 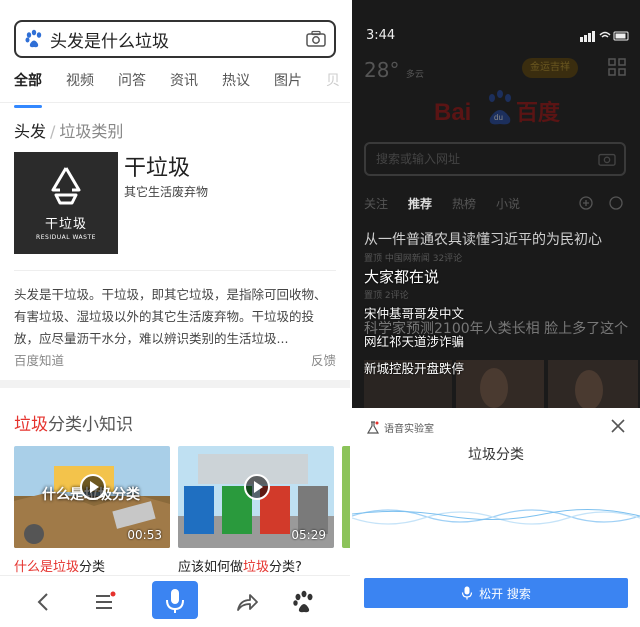 I want to click on result-tabs: 全部 视频 问答 资讯 热议 图片 贝, so click(x=182, y=89).